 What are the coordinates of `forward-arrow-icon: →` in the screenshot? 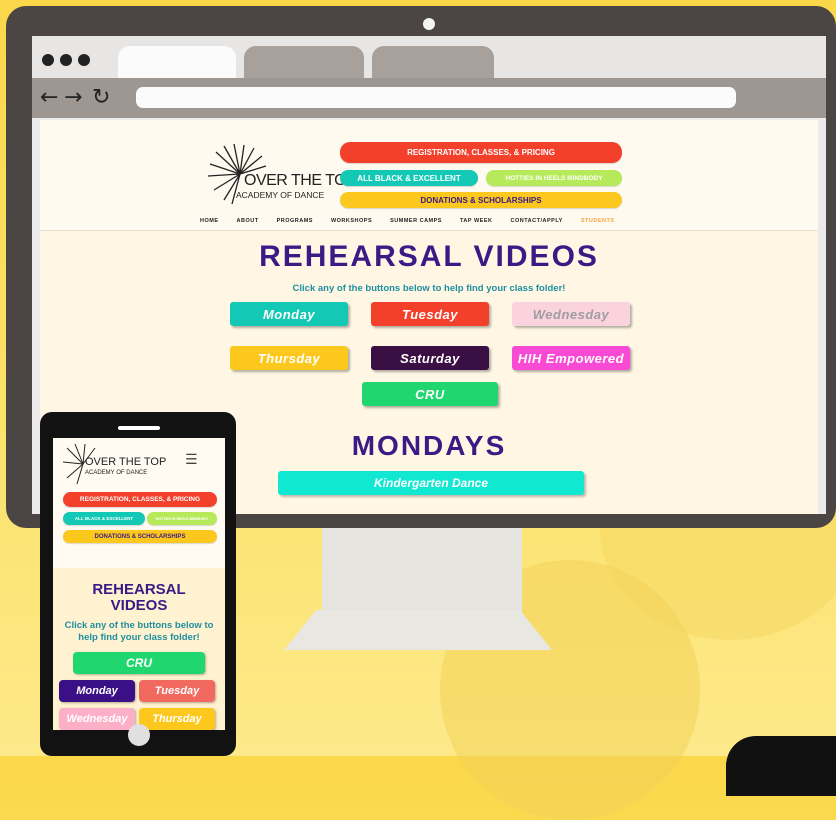 It's located at (73, 98).